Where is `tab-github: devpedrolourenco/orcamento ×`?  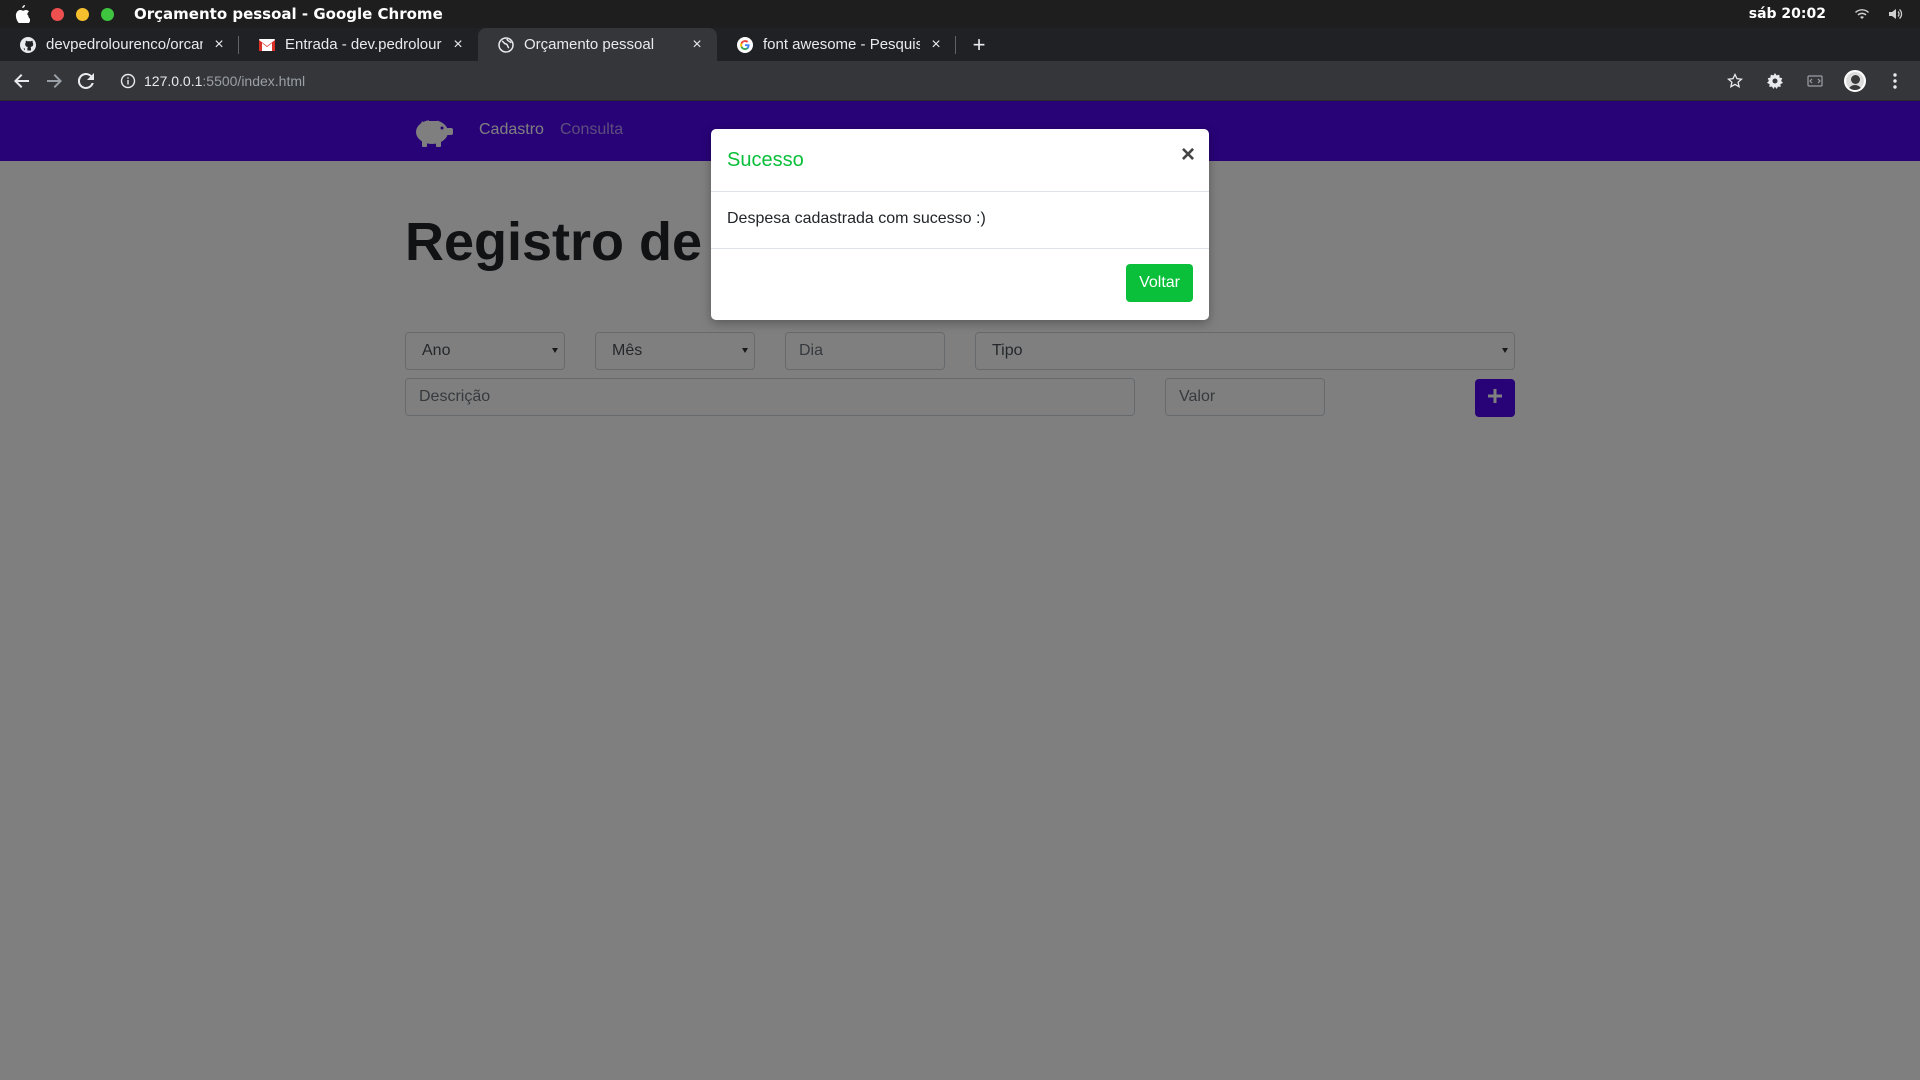
tab-github: devpedrolourenco/orcamento × is located at coordinates (119, 44).